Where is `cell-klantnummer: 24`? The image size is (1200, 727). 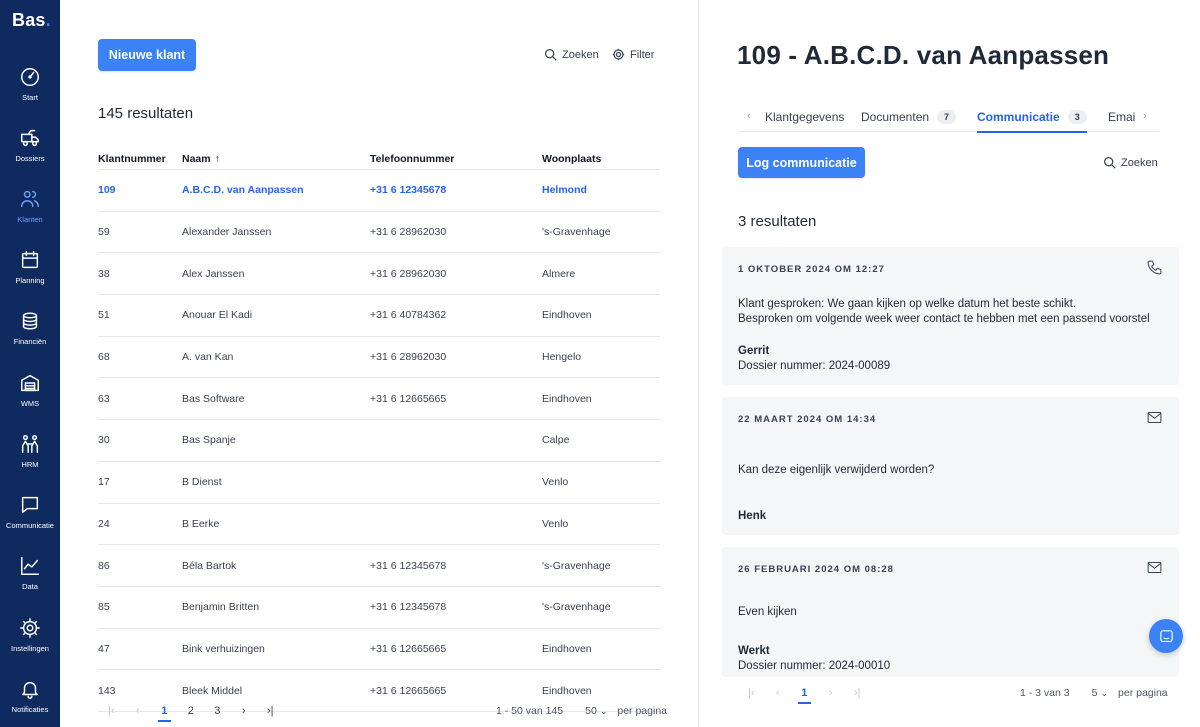 cell-klantnummer: 24 is located at coordinates (104, 523).